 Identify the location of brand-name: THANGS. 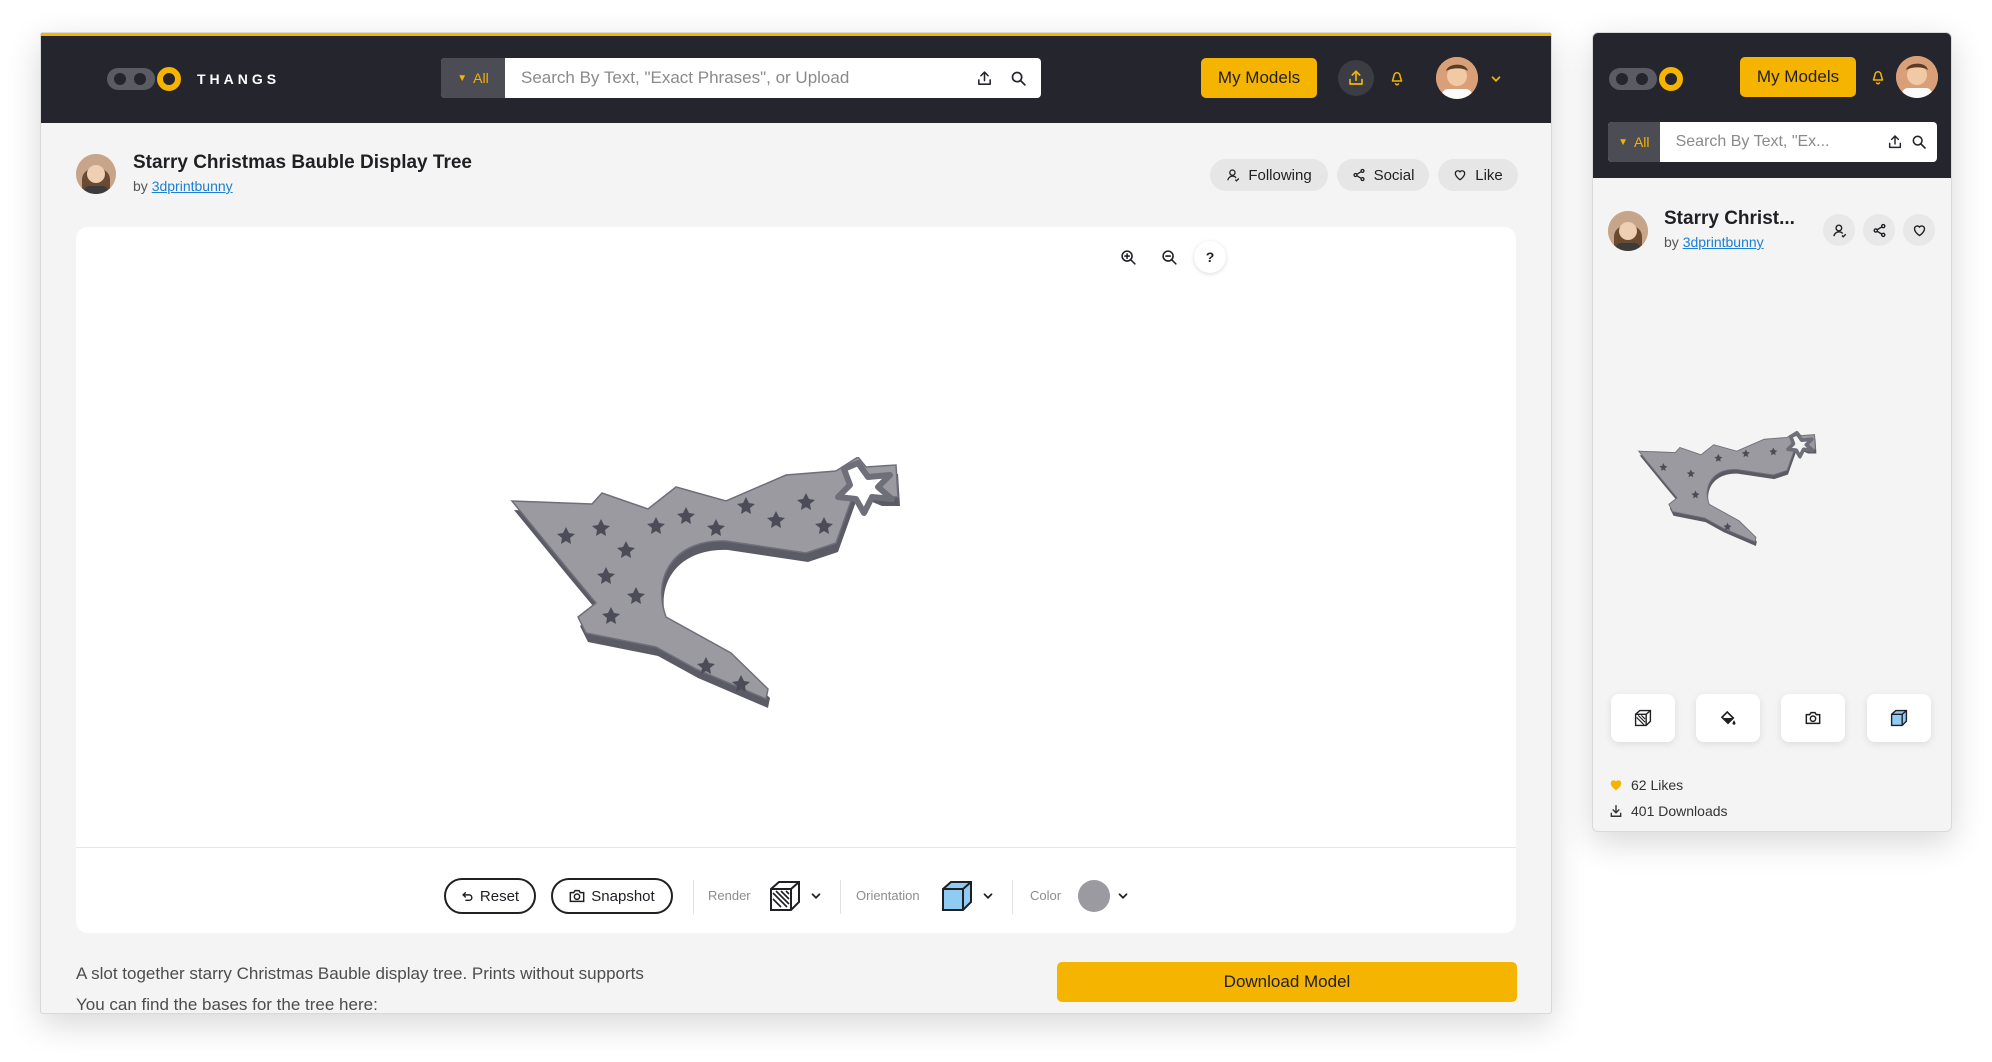
(239, 79).